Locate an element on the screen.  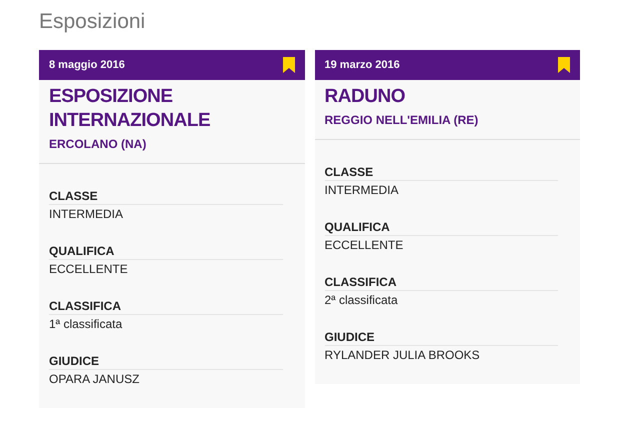
event-location: REGGIO NELL'EMILIA (RE) is located at coordinates (402, 120).